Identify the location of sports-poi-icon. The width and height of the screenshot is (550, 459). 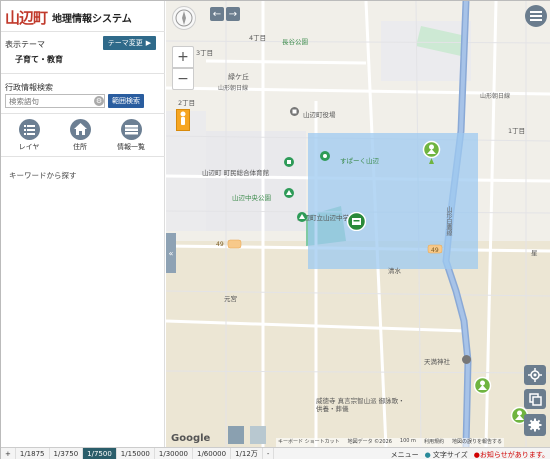
(325, 157).